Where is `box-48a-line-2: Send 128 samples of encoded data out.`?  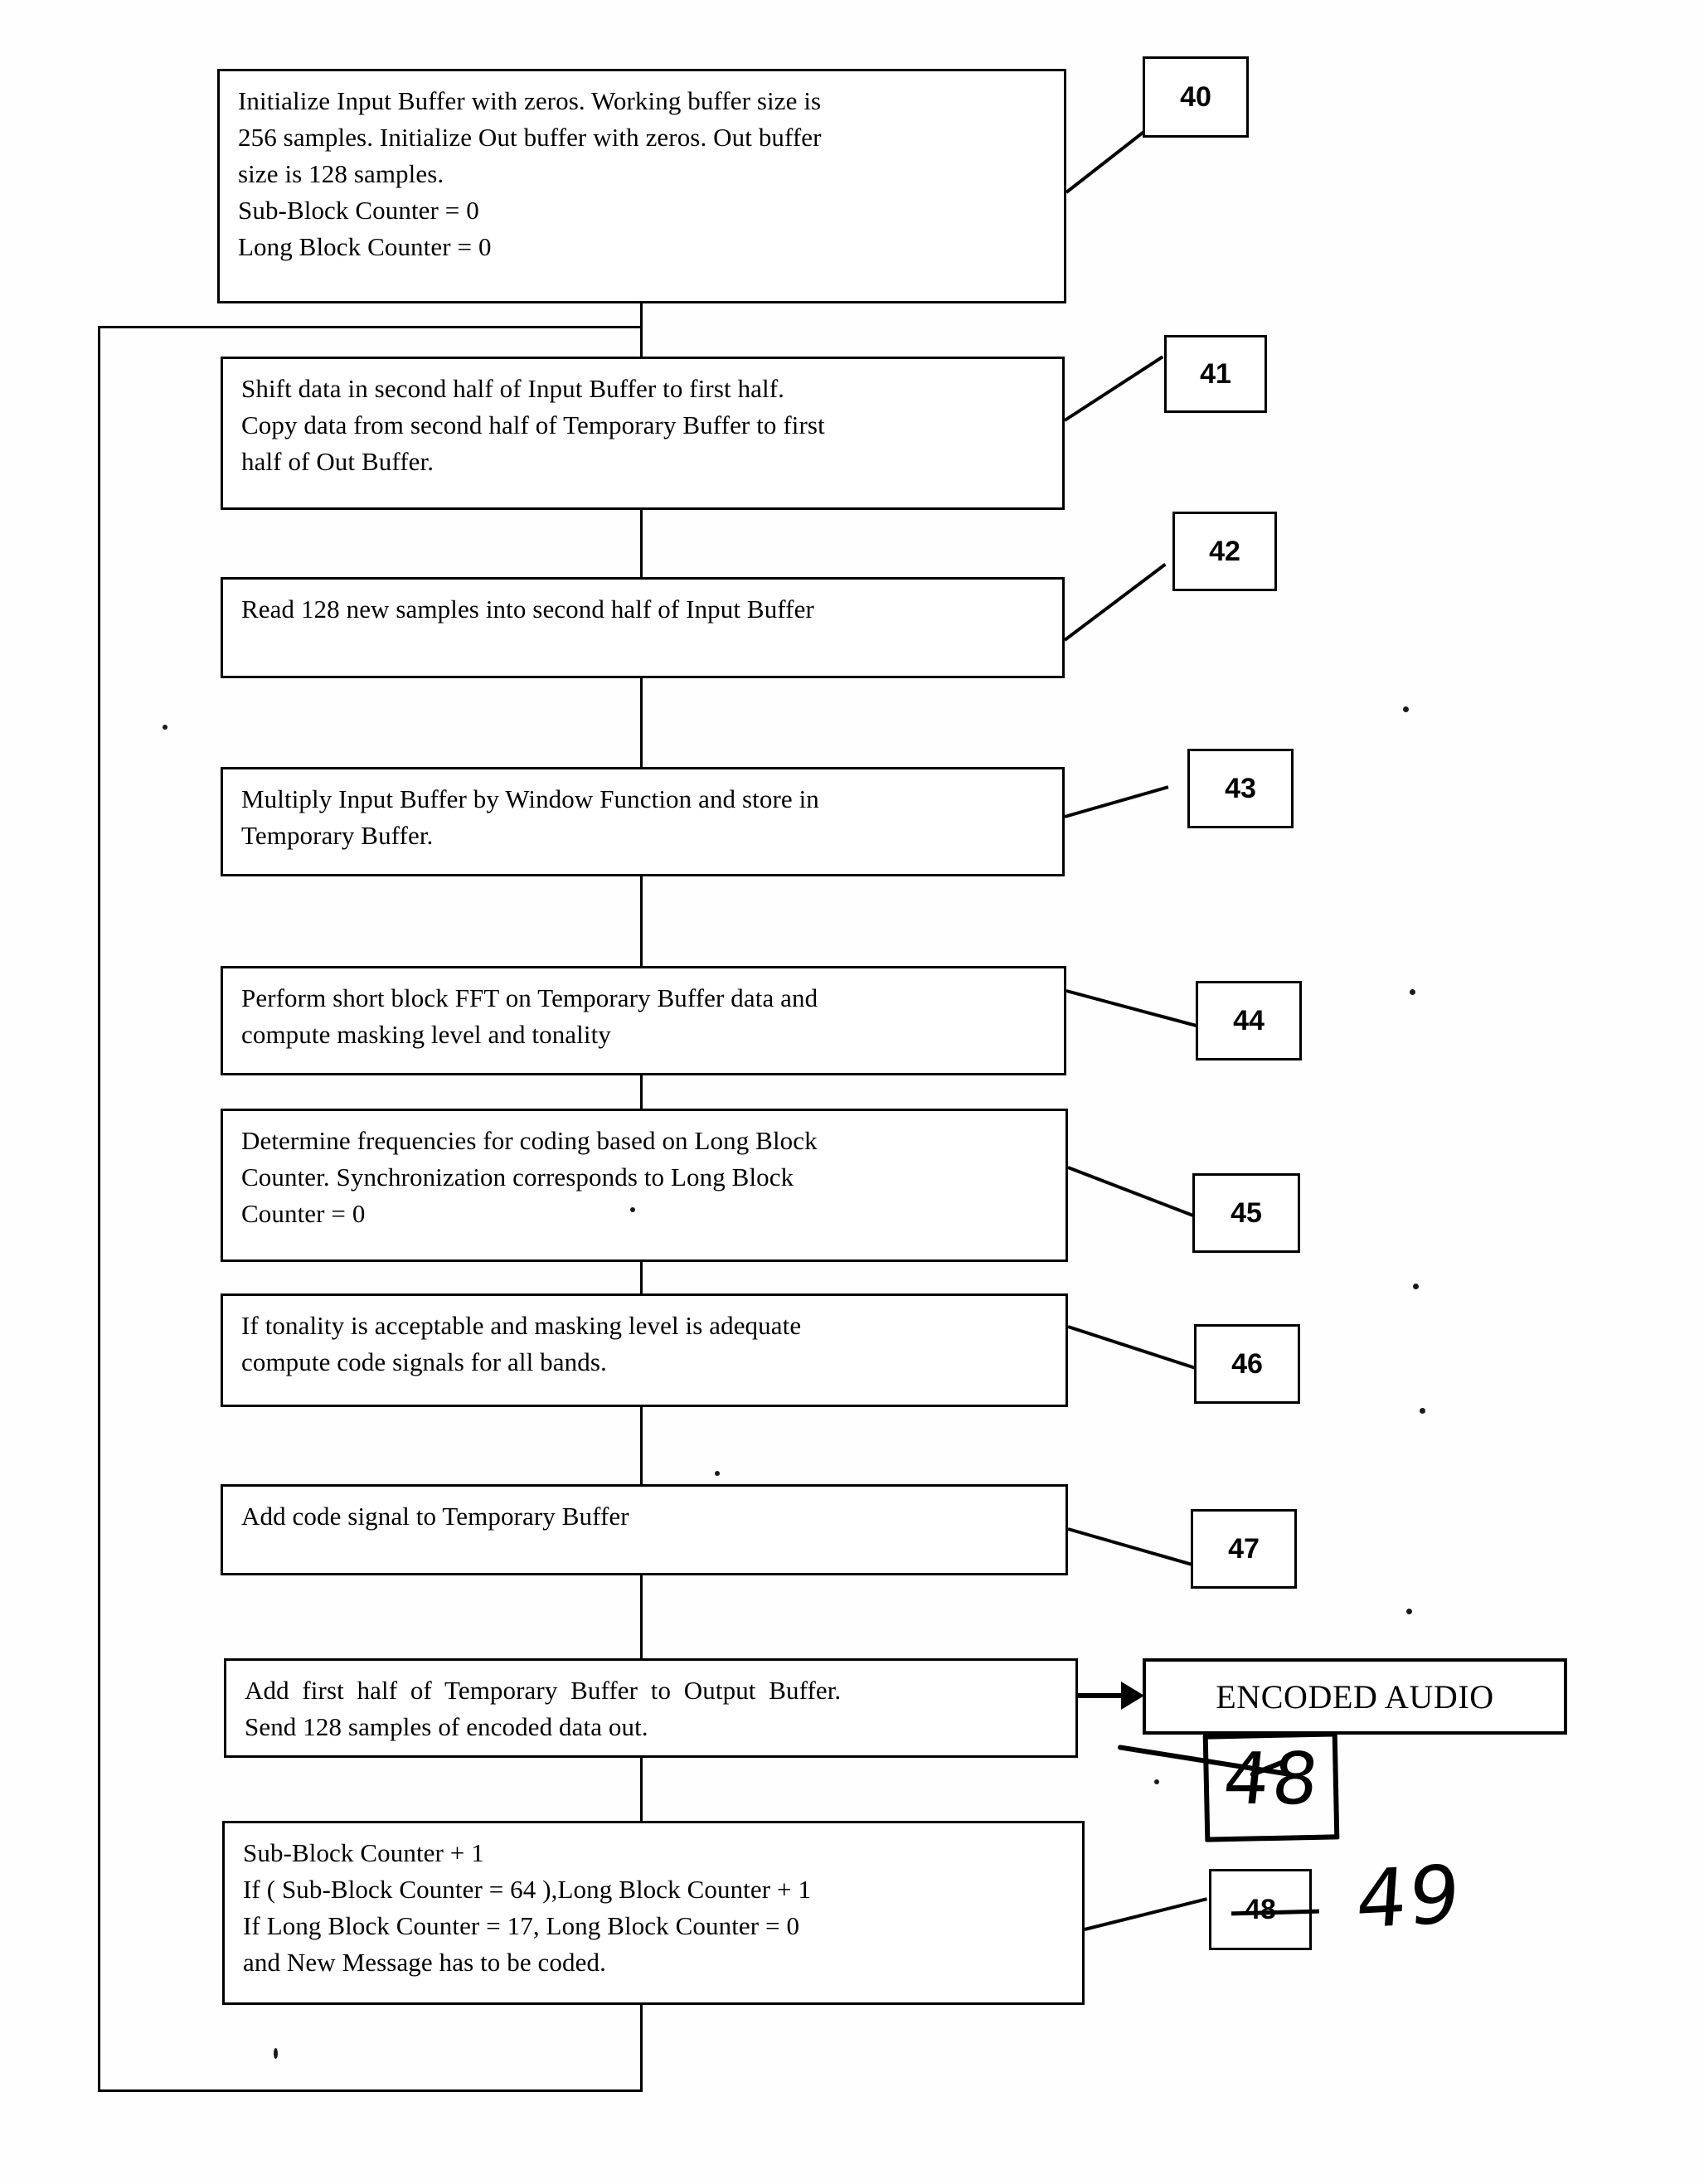
box-48a-line-2: Send 128 samples of encoded data out. is located at coordinates (447, 1727).